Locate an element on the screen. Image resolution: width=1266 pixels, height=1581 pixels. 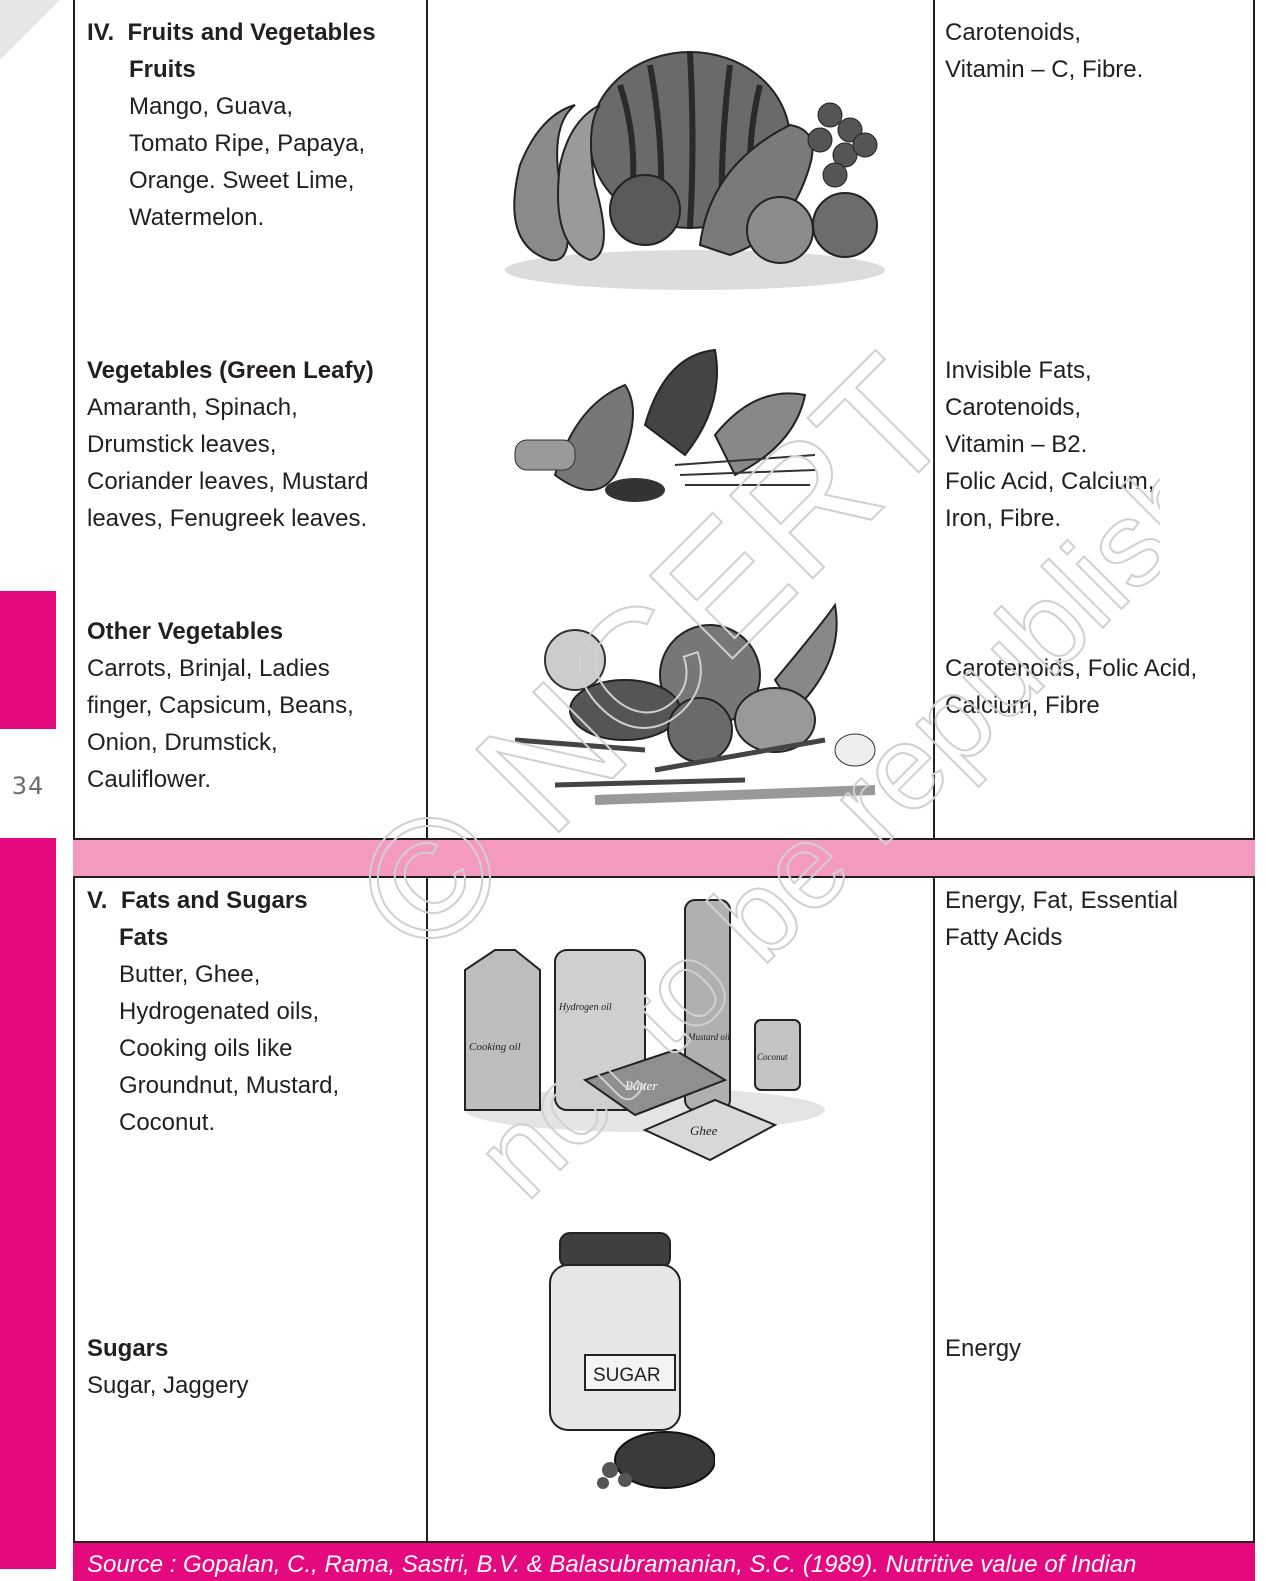
coconut-oil-label: Coconut is located at coordinates (772, 1057).